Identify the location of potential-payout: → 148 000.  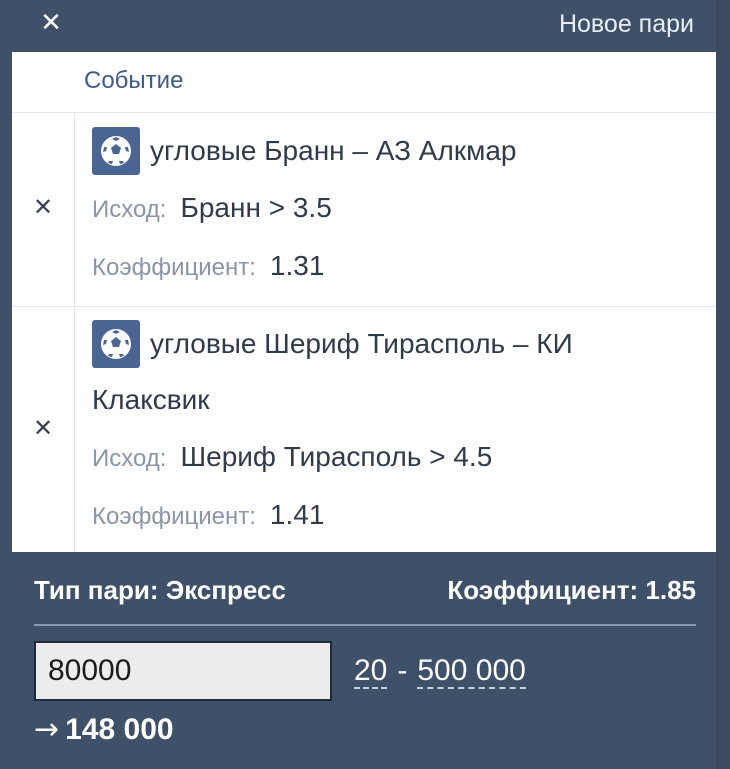
(104, 730).